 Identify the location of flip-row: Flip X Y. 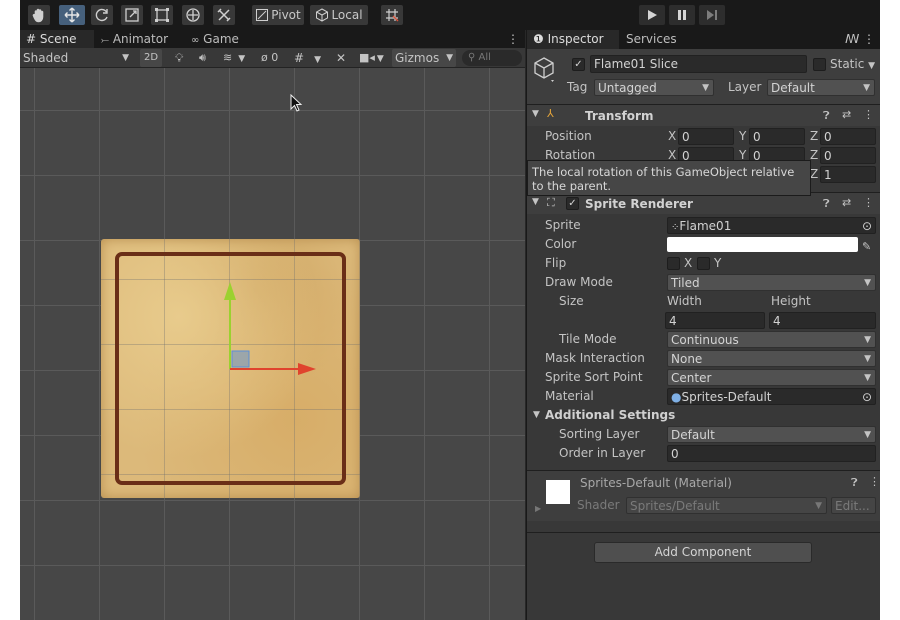
(703, 263).